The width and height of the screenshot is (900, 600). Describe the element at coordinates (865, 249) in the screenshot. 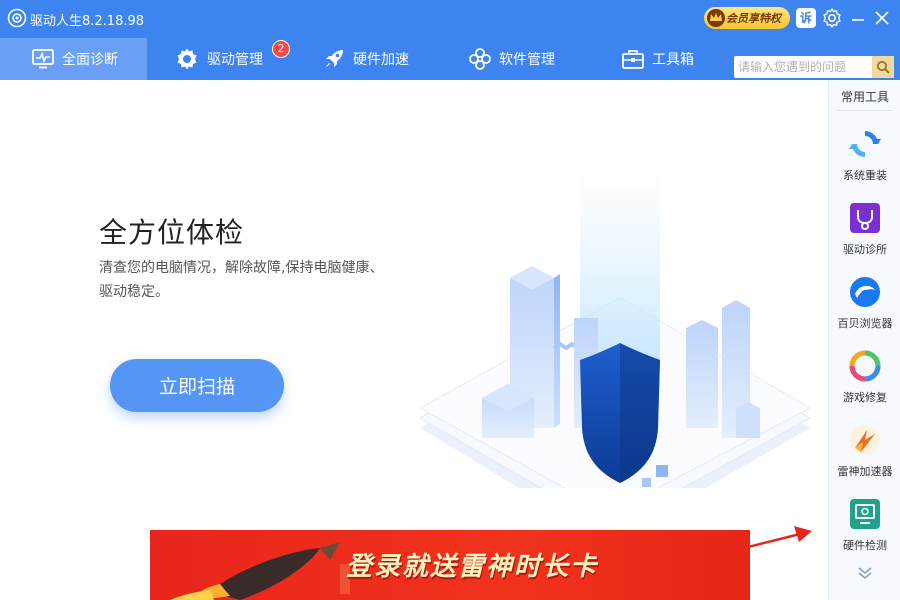

I see `tool-label: 驱动诊所` at that location.